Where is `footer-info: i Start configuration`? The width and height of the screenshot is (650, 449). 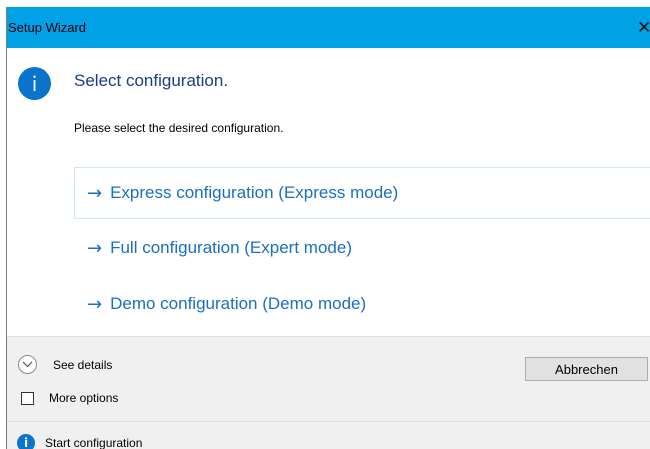 footer-info: i Start configuration is located at coordinates (79, 441).